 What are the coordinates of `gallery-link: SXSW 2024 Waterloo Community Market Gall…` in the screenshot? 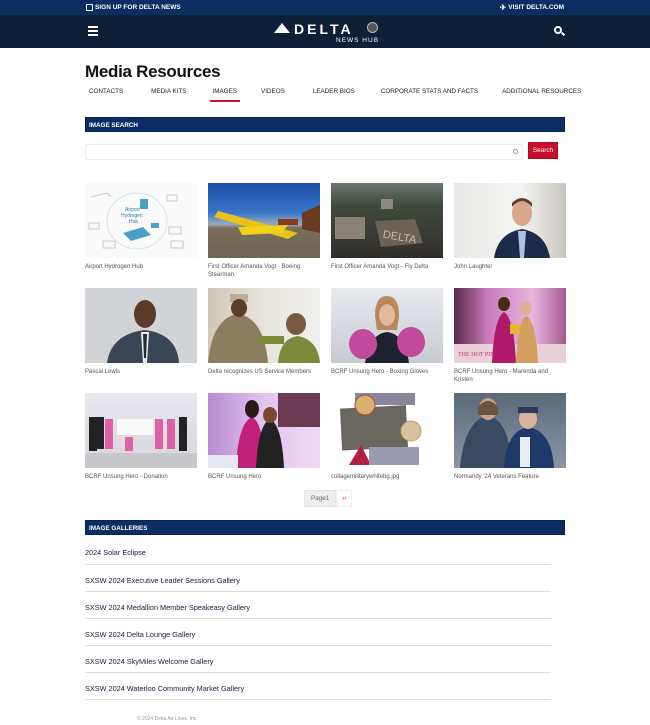 It's located at (318, 686).